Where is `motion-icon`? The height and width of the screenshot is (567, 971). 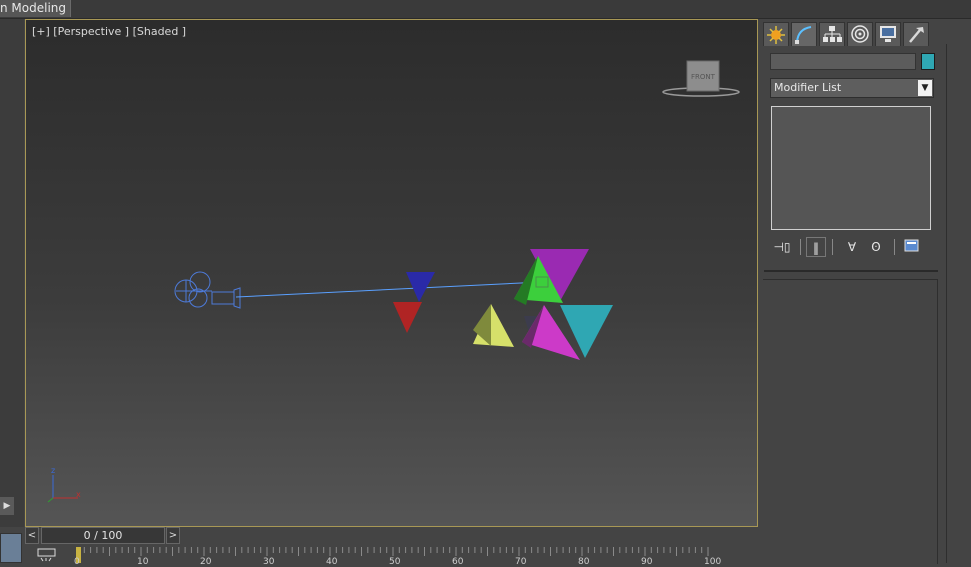
motion-icon is located at coordinates (860, 34).